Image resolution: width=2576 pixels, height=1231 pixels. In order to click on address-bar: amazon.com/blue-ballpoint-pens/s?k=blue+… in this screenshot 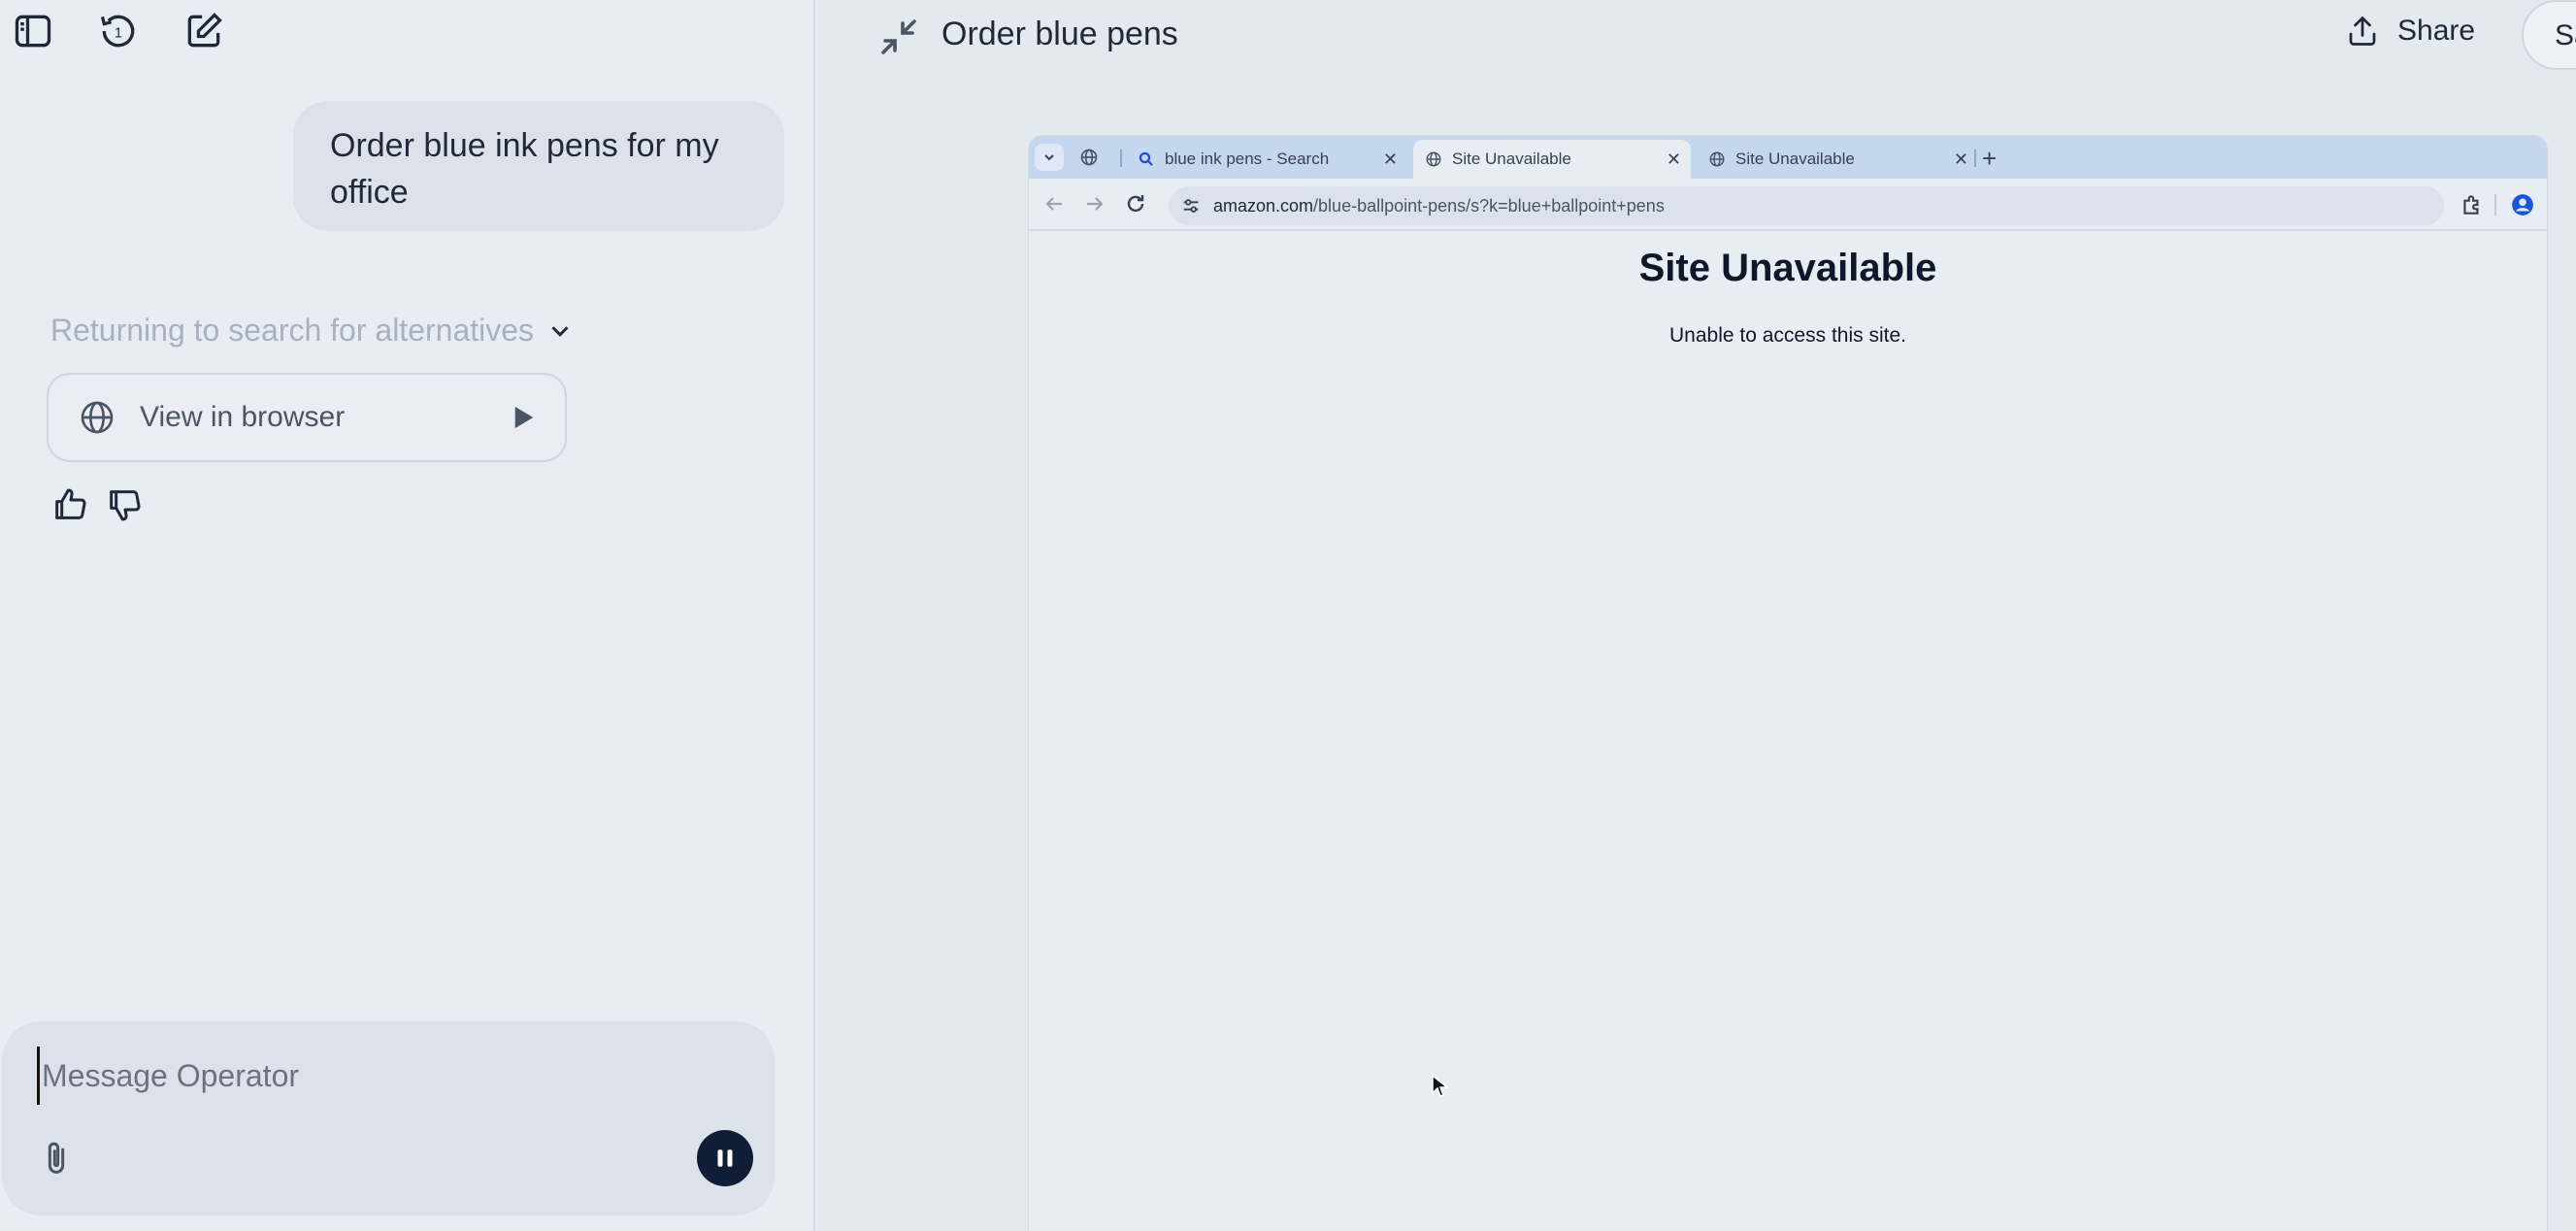, I will do `click(1806, 205)`.